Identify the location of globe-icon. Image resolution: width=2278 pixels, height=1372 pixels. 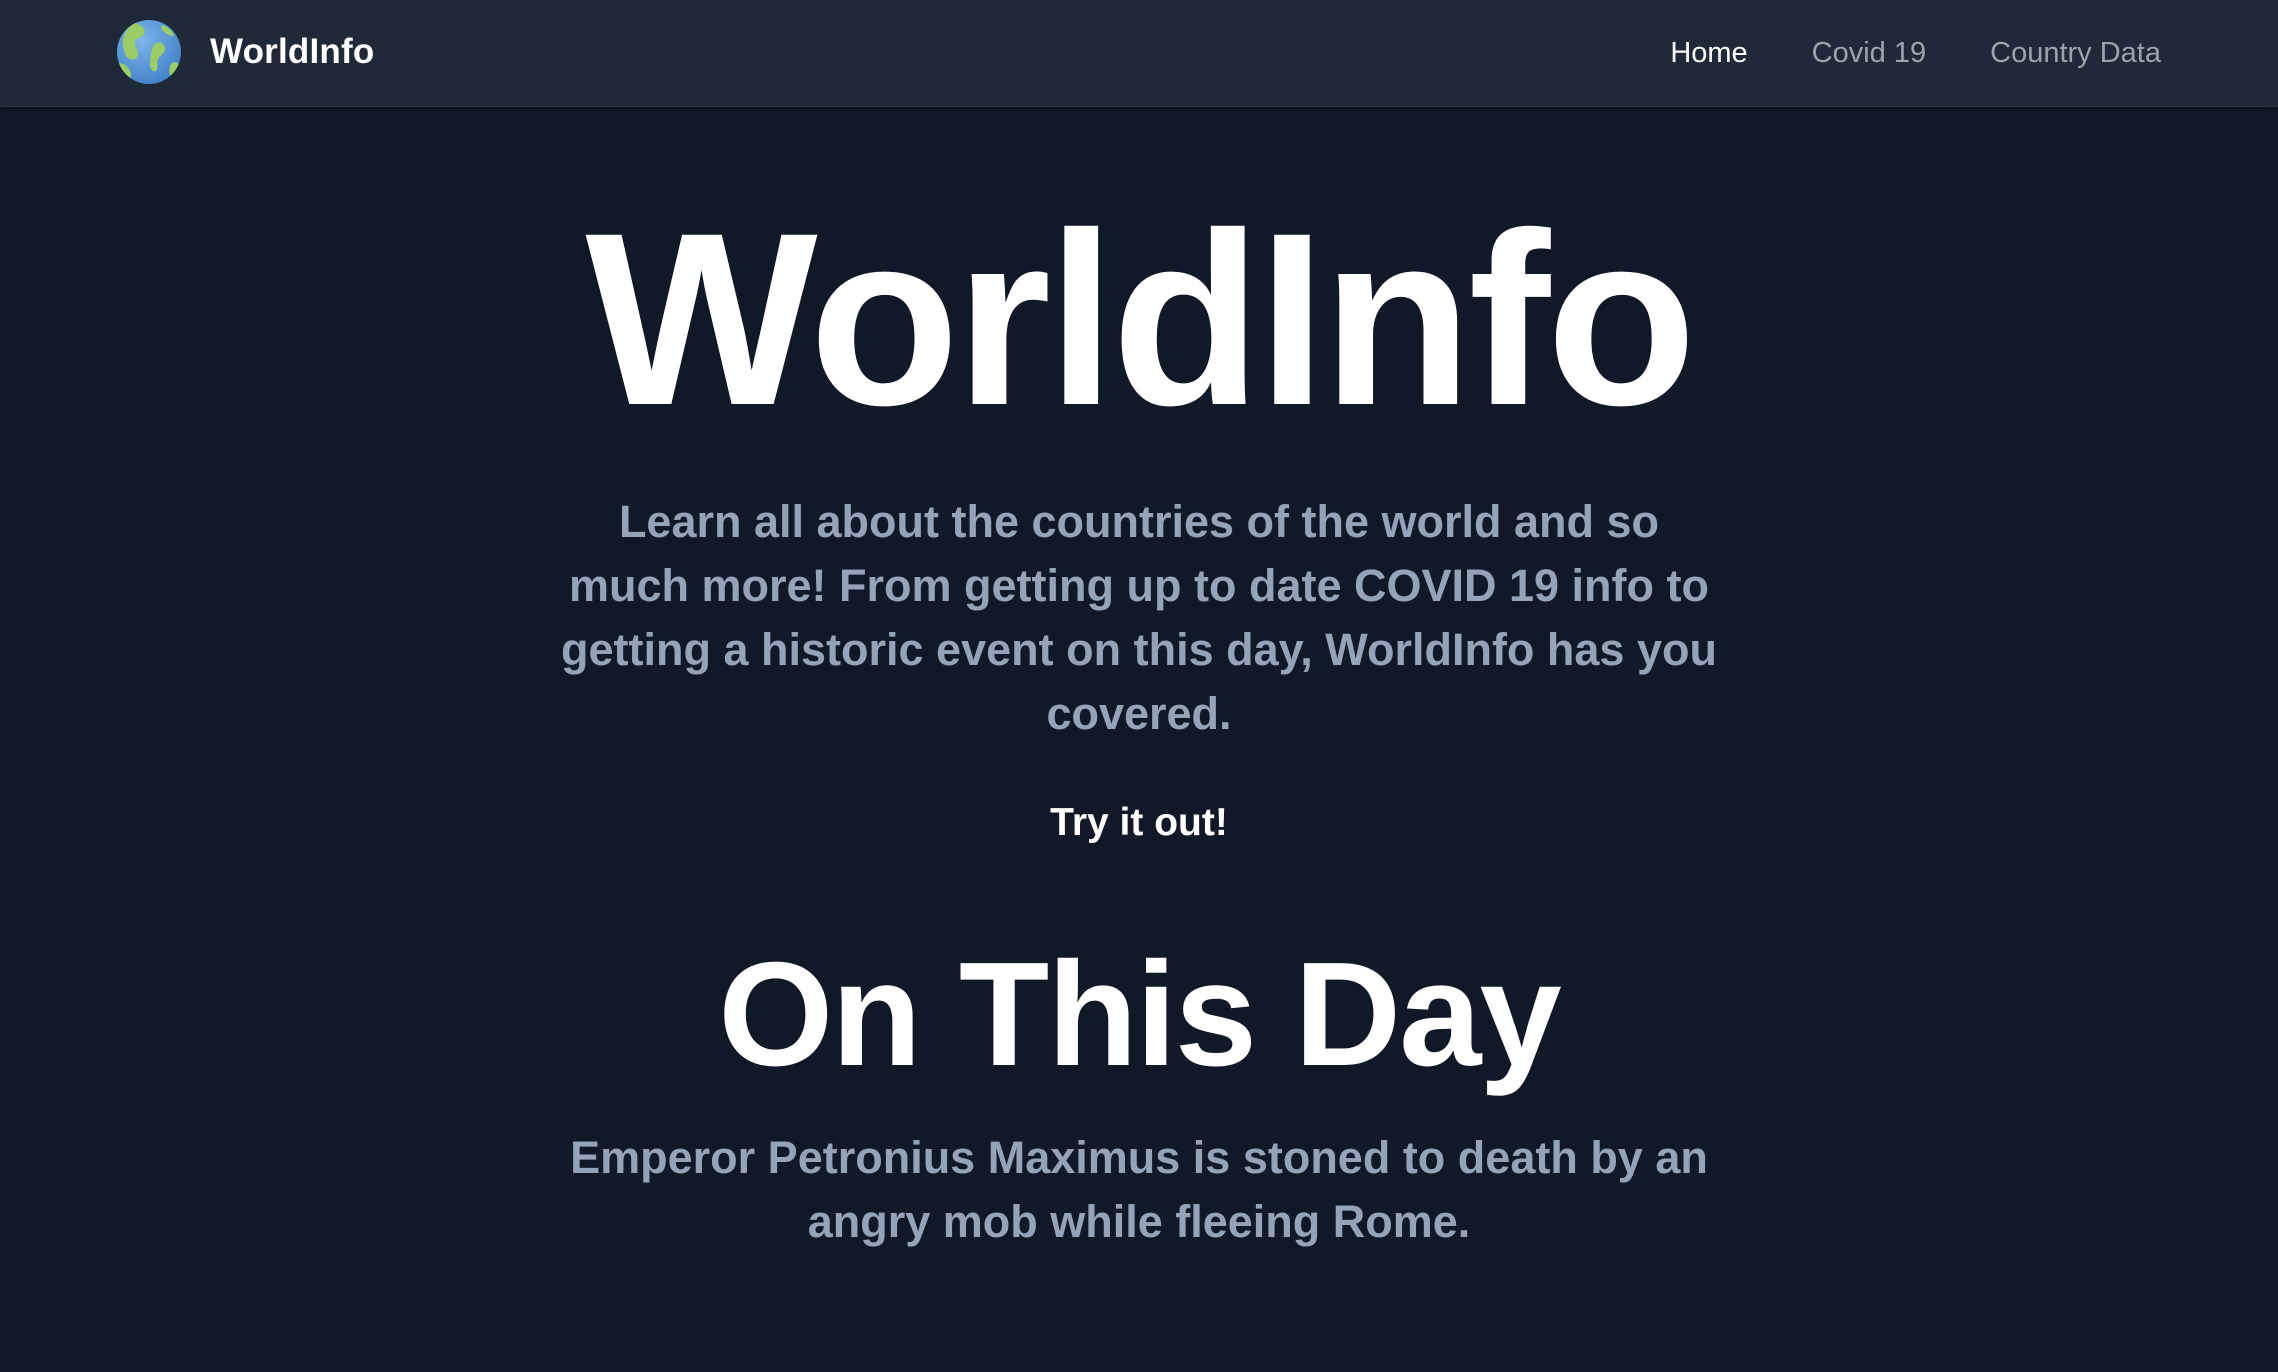
(149, 52).